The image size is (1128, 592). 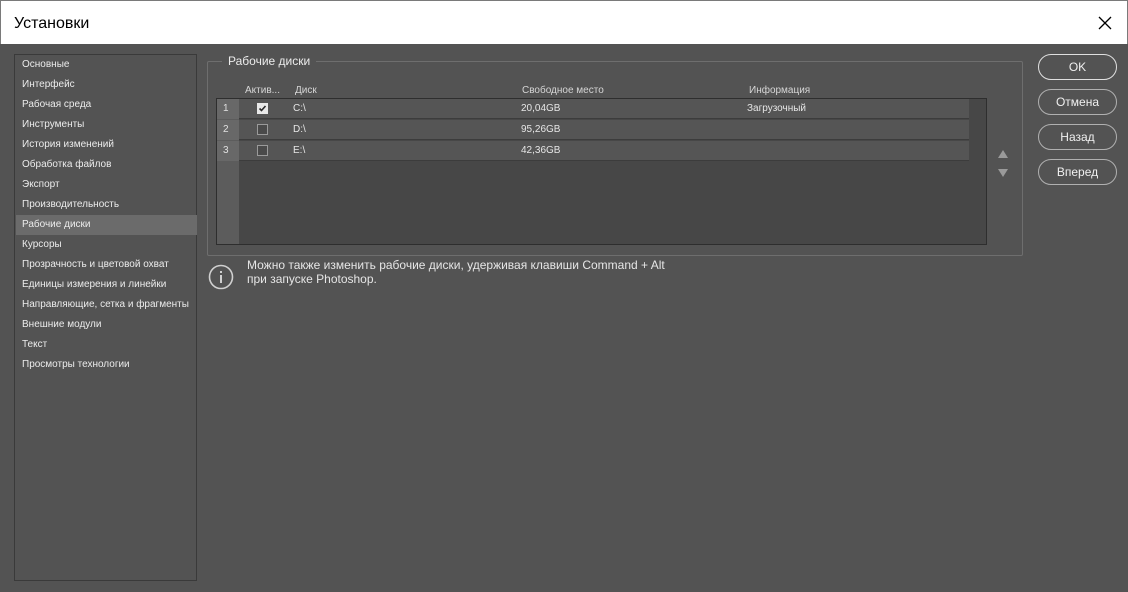 What do you see at coordinates (106, 225) in the screenshot?
I see `sidebar-item-scratch-disks: Рабочие диски` at bounding box center [106, 225].